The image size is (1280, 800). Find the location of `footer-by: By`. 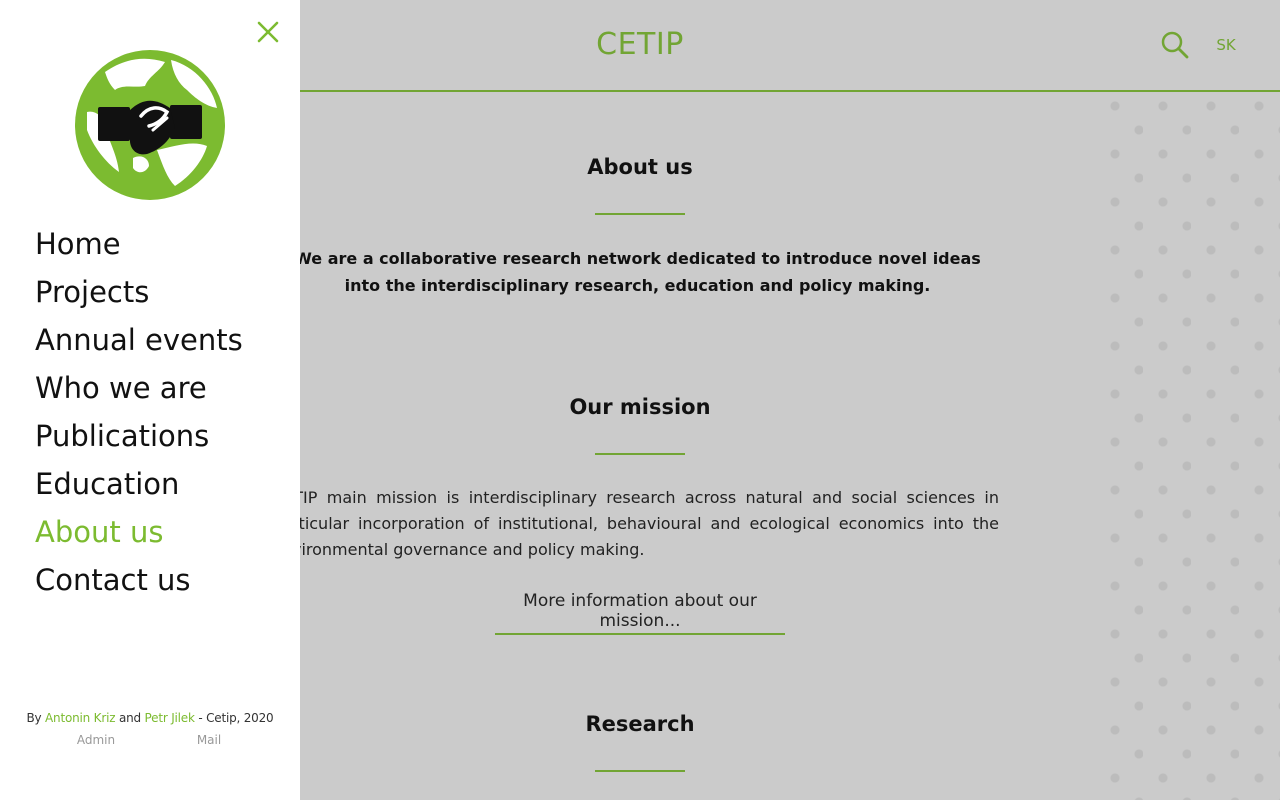

footer-by: By is located at coordinates (34, 718).